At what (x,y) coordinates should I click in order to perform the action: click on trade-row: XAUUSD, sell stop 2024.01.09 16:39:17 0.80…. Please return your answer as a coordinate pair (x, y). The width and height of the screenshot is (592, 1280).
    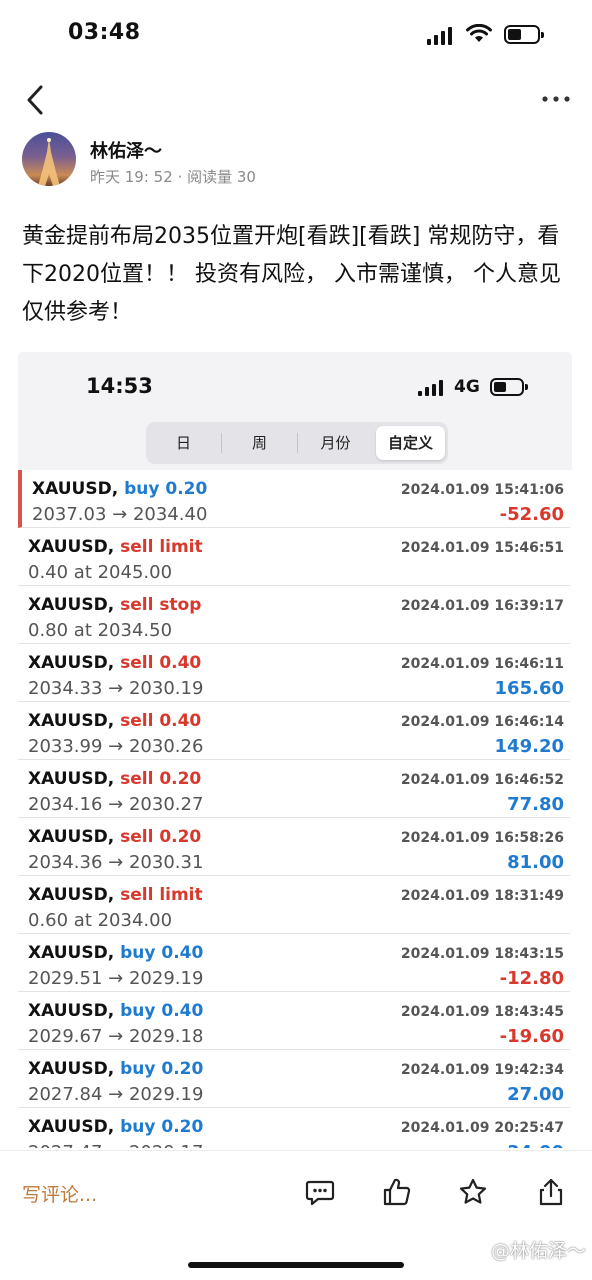
    Looking at the image, I should click on (294, 615).